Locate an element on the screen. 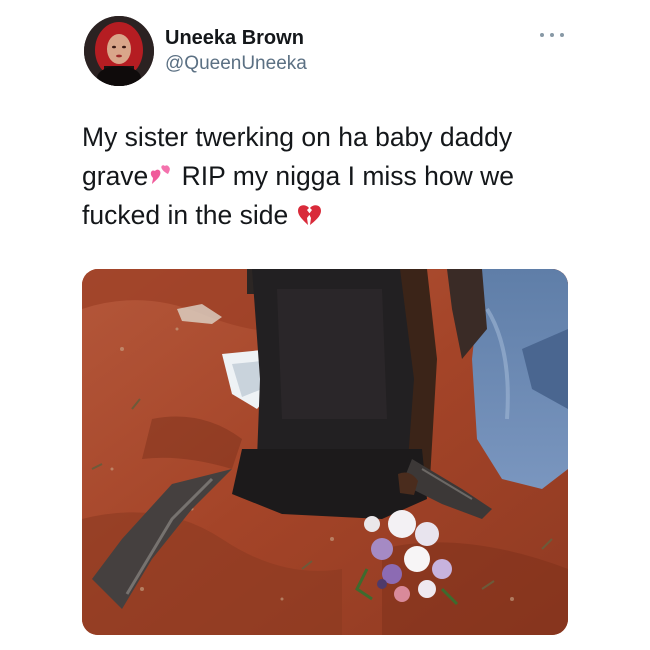 Image resolution: width=650 pixels, height=650 pixels. tweet-text-segment: fucked in the side is located at coordinates (189, 215).